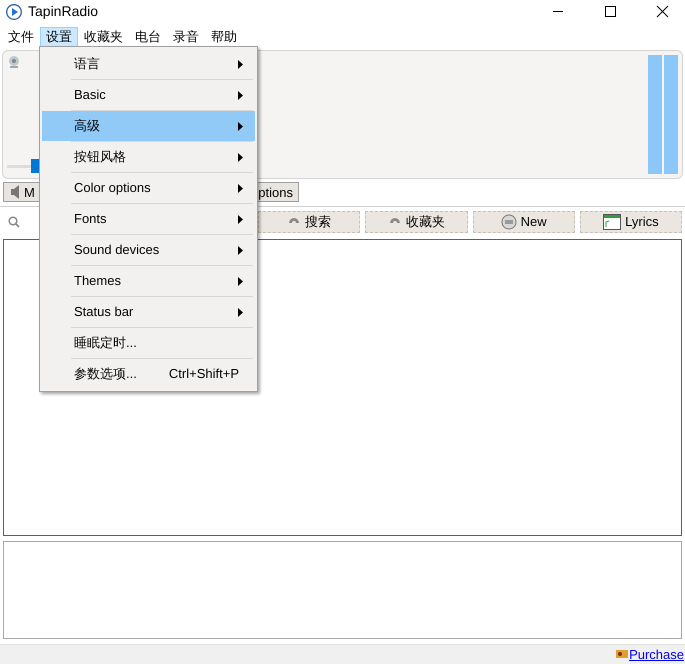  Describe the element at coordinates (148, 281) in the screenshot. I see `dropdown-item: Themes` at that location.